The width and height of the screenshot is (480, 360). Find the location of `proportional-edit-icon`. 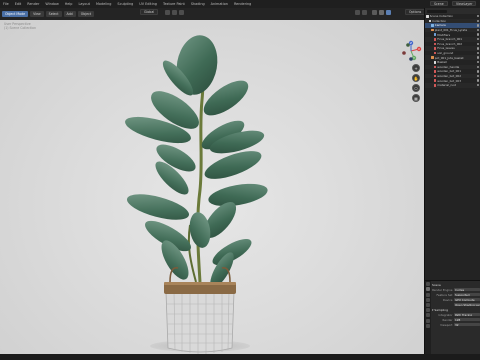

proportional-edit-icon is located at coordinates (181, 12).